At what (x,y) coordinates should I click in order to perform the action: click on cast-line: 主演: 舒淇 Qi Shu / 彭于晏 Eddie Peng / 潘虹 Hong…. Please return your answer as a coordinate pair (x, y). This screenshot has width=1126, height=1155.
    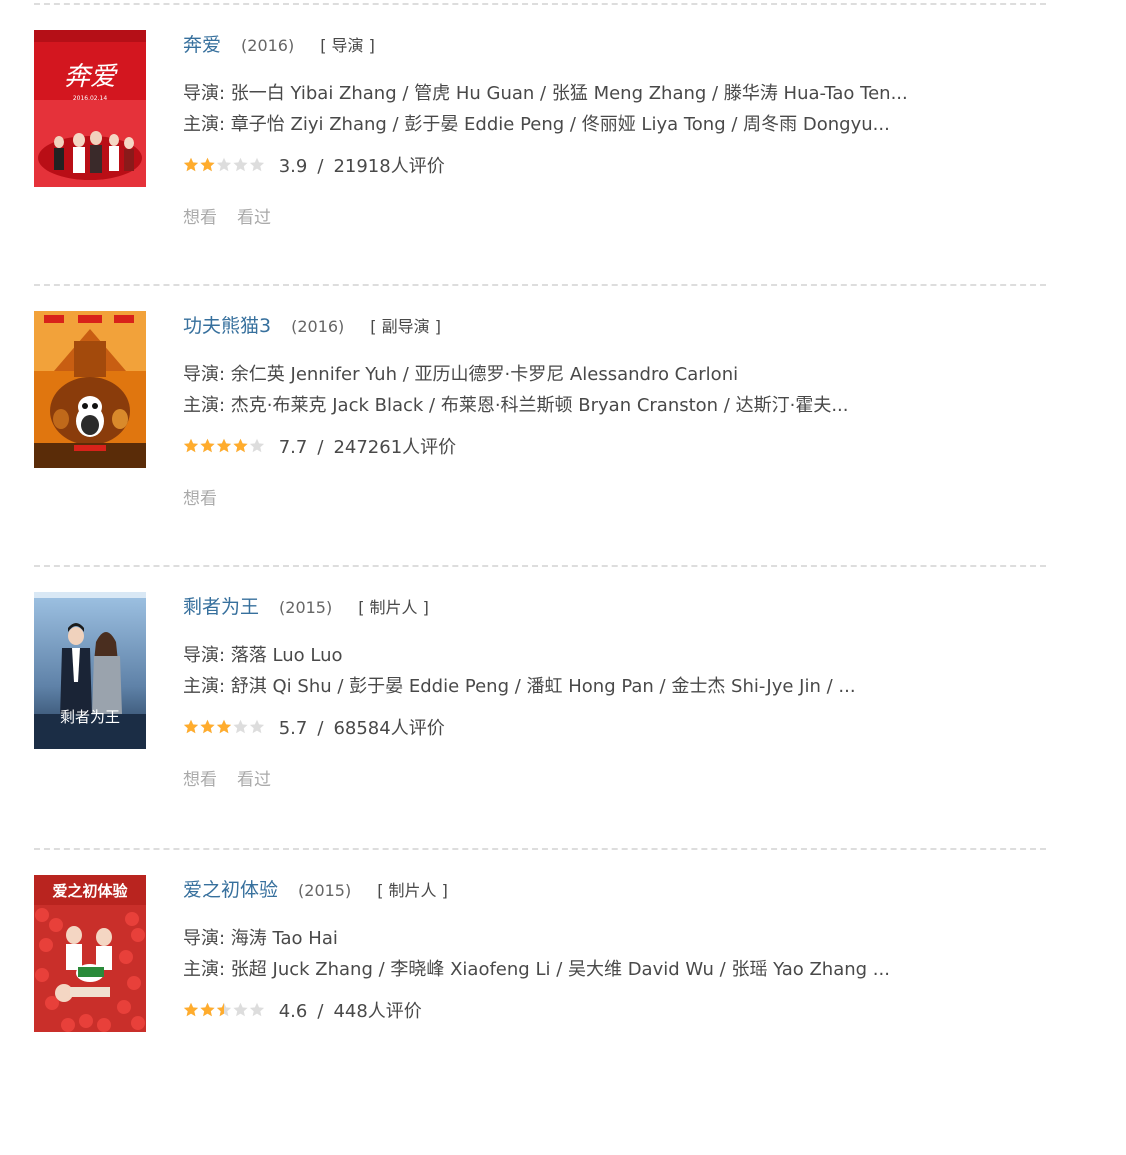
    Looking at the image, I should click on (519, 686).